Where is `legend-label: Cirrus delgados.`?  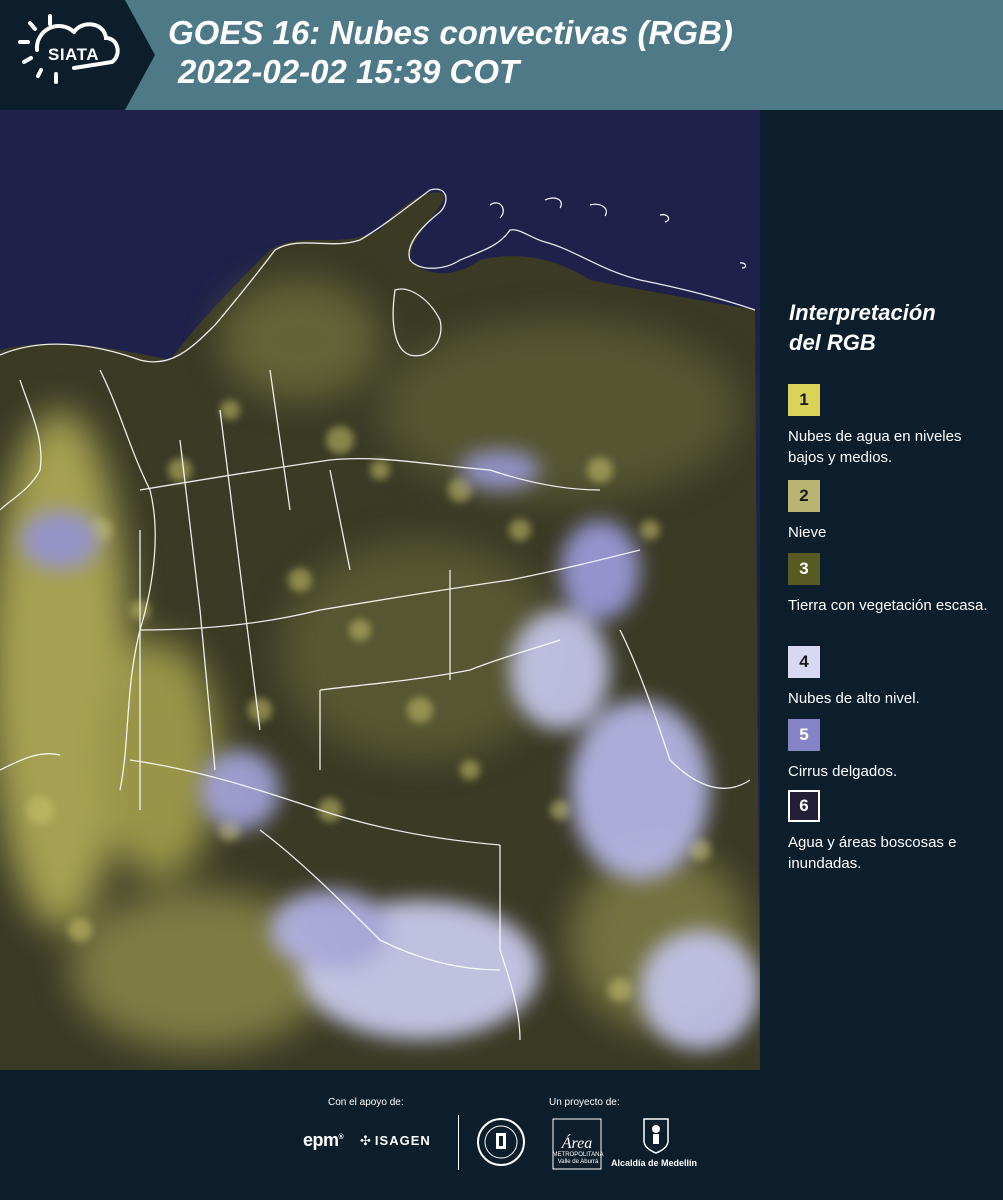 legend-label: Cirrus delgados. is located at coordinates (843, 771).